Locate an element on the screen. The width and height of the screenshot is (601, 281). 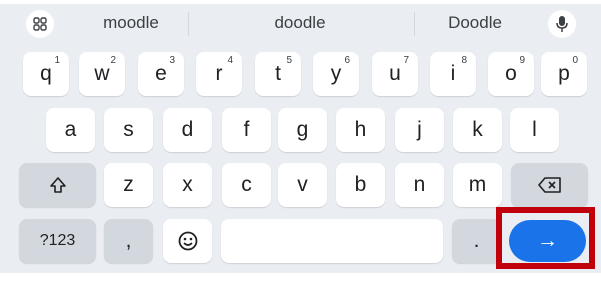
shift-key is located at coordinates (57, 185).